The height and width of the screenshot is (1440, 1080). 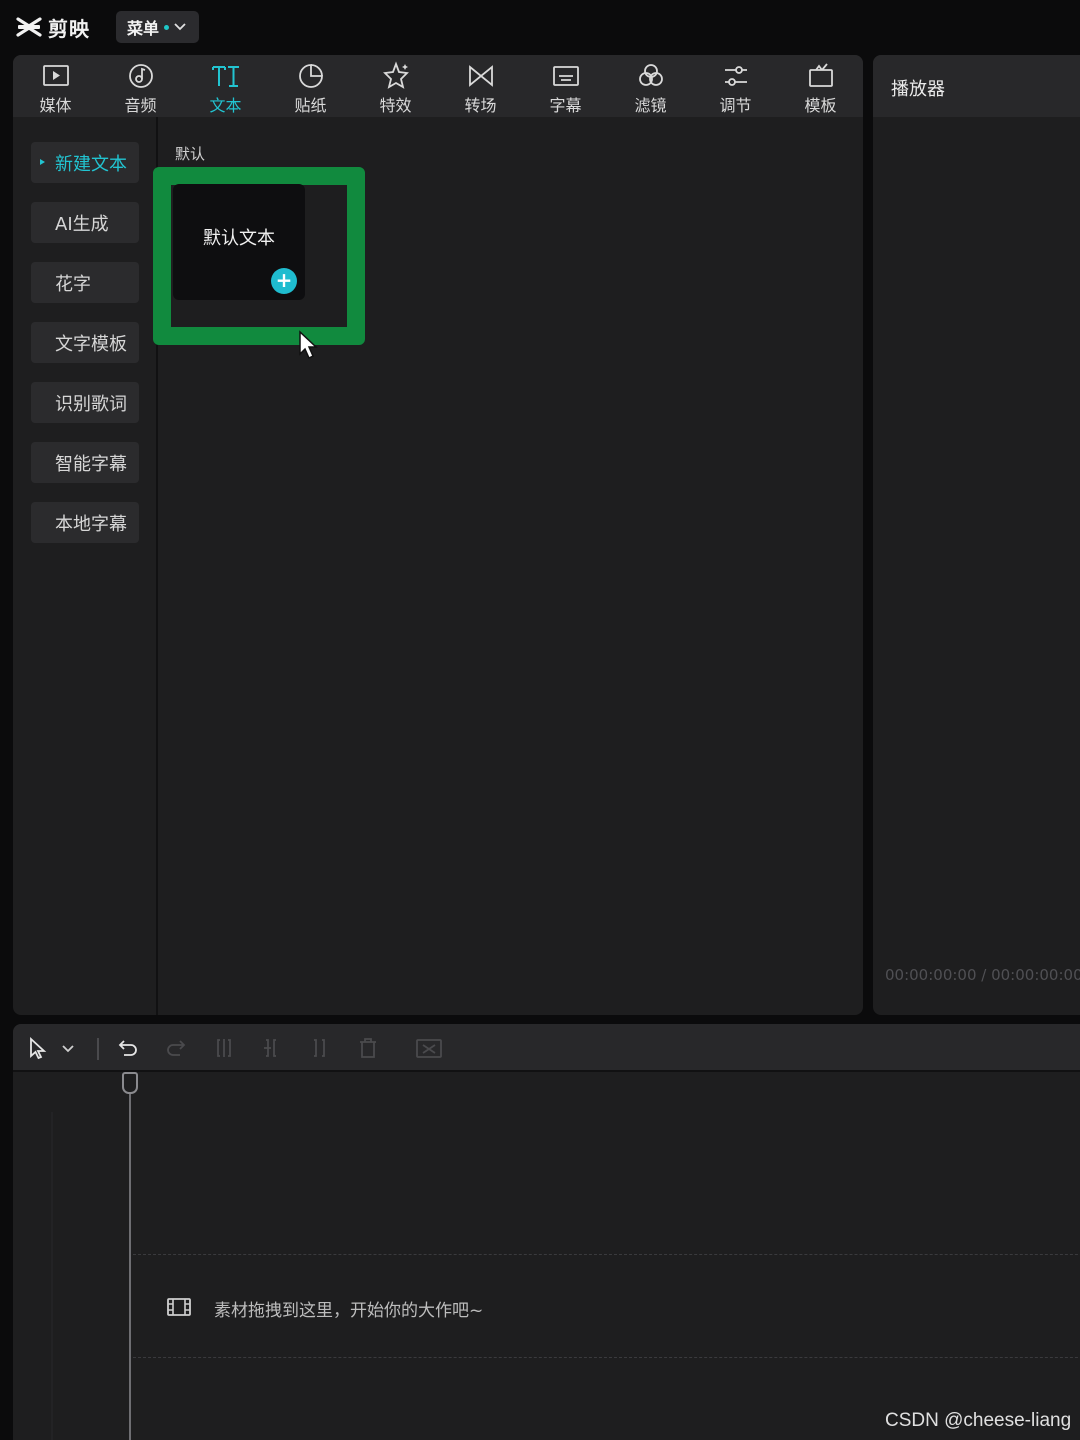 I want to click on tab-filter: 滤镜, so click(x=650, y=86).